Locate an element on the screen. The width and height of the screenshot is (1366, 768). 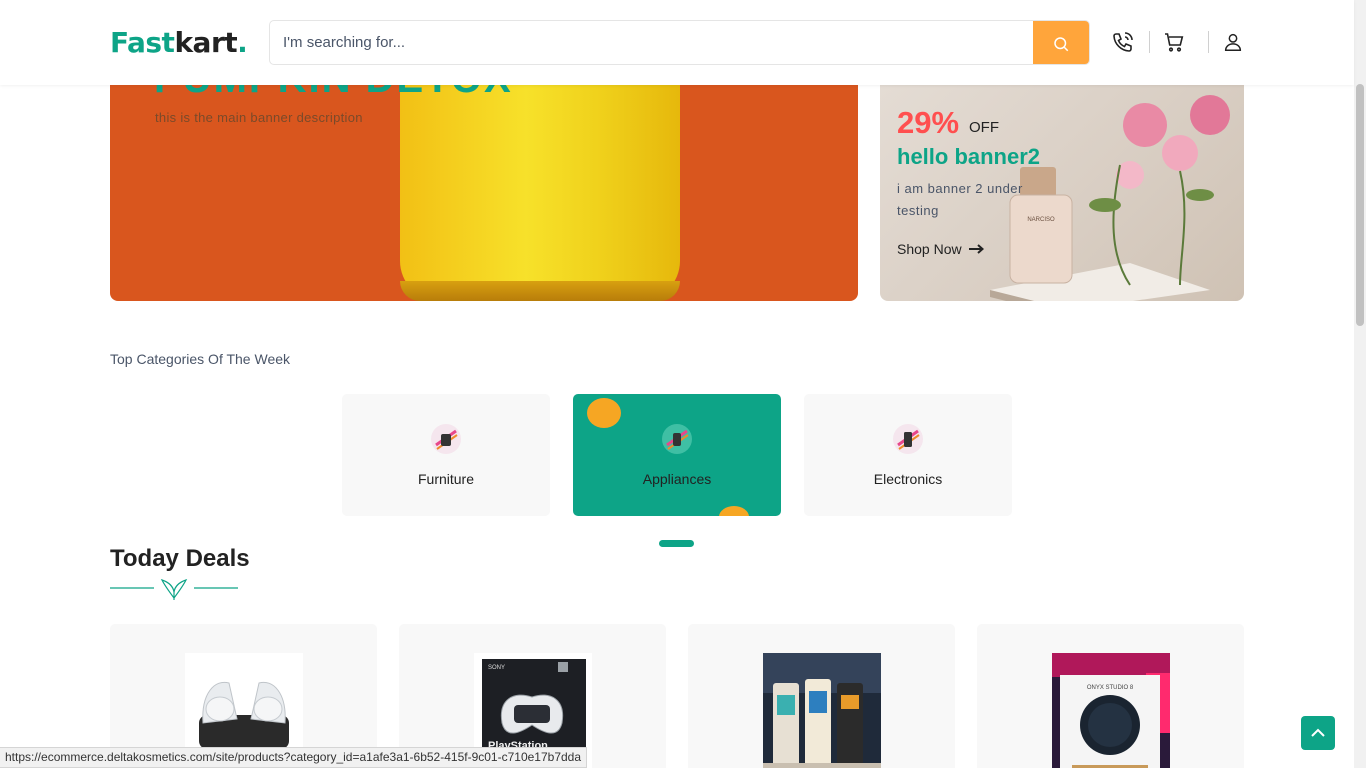
arrow-right-icon is located at coordinates (976, 249).